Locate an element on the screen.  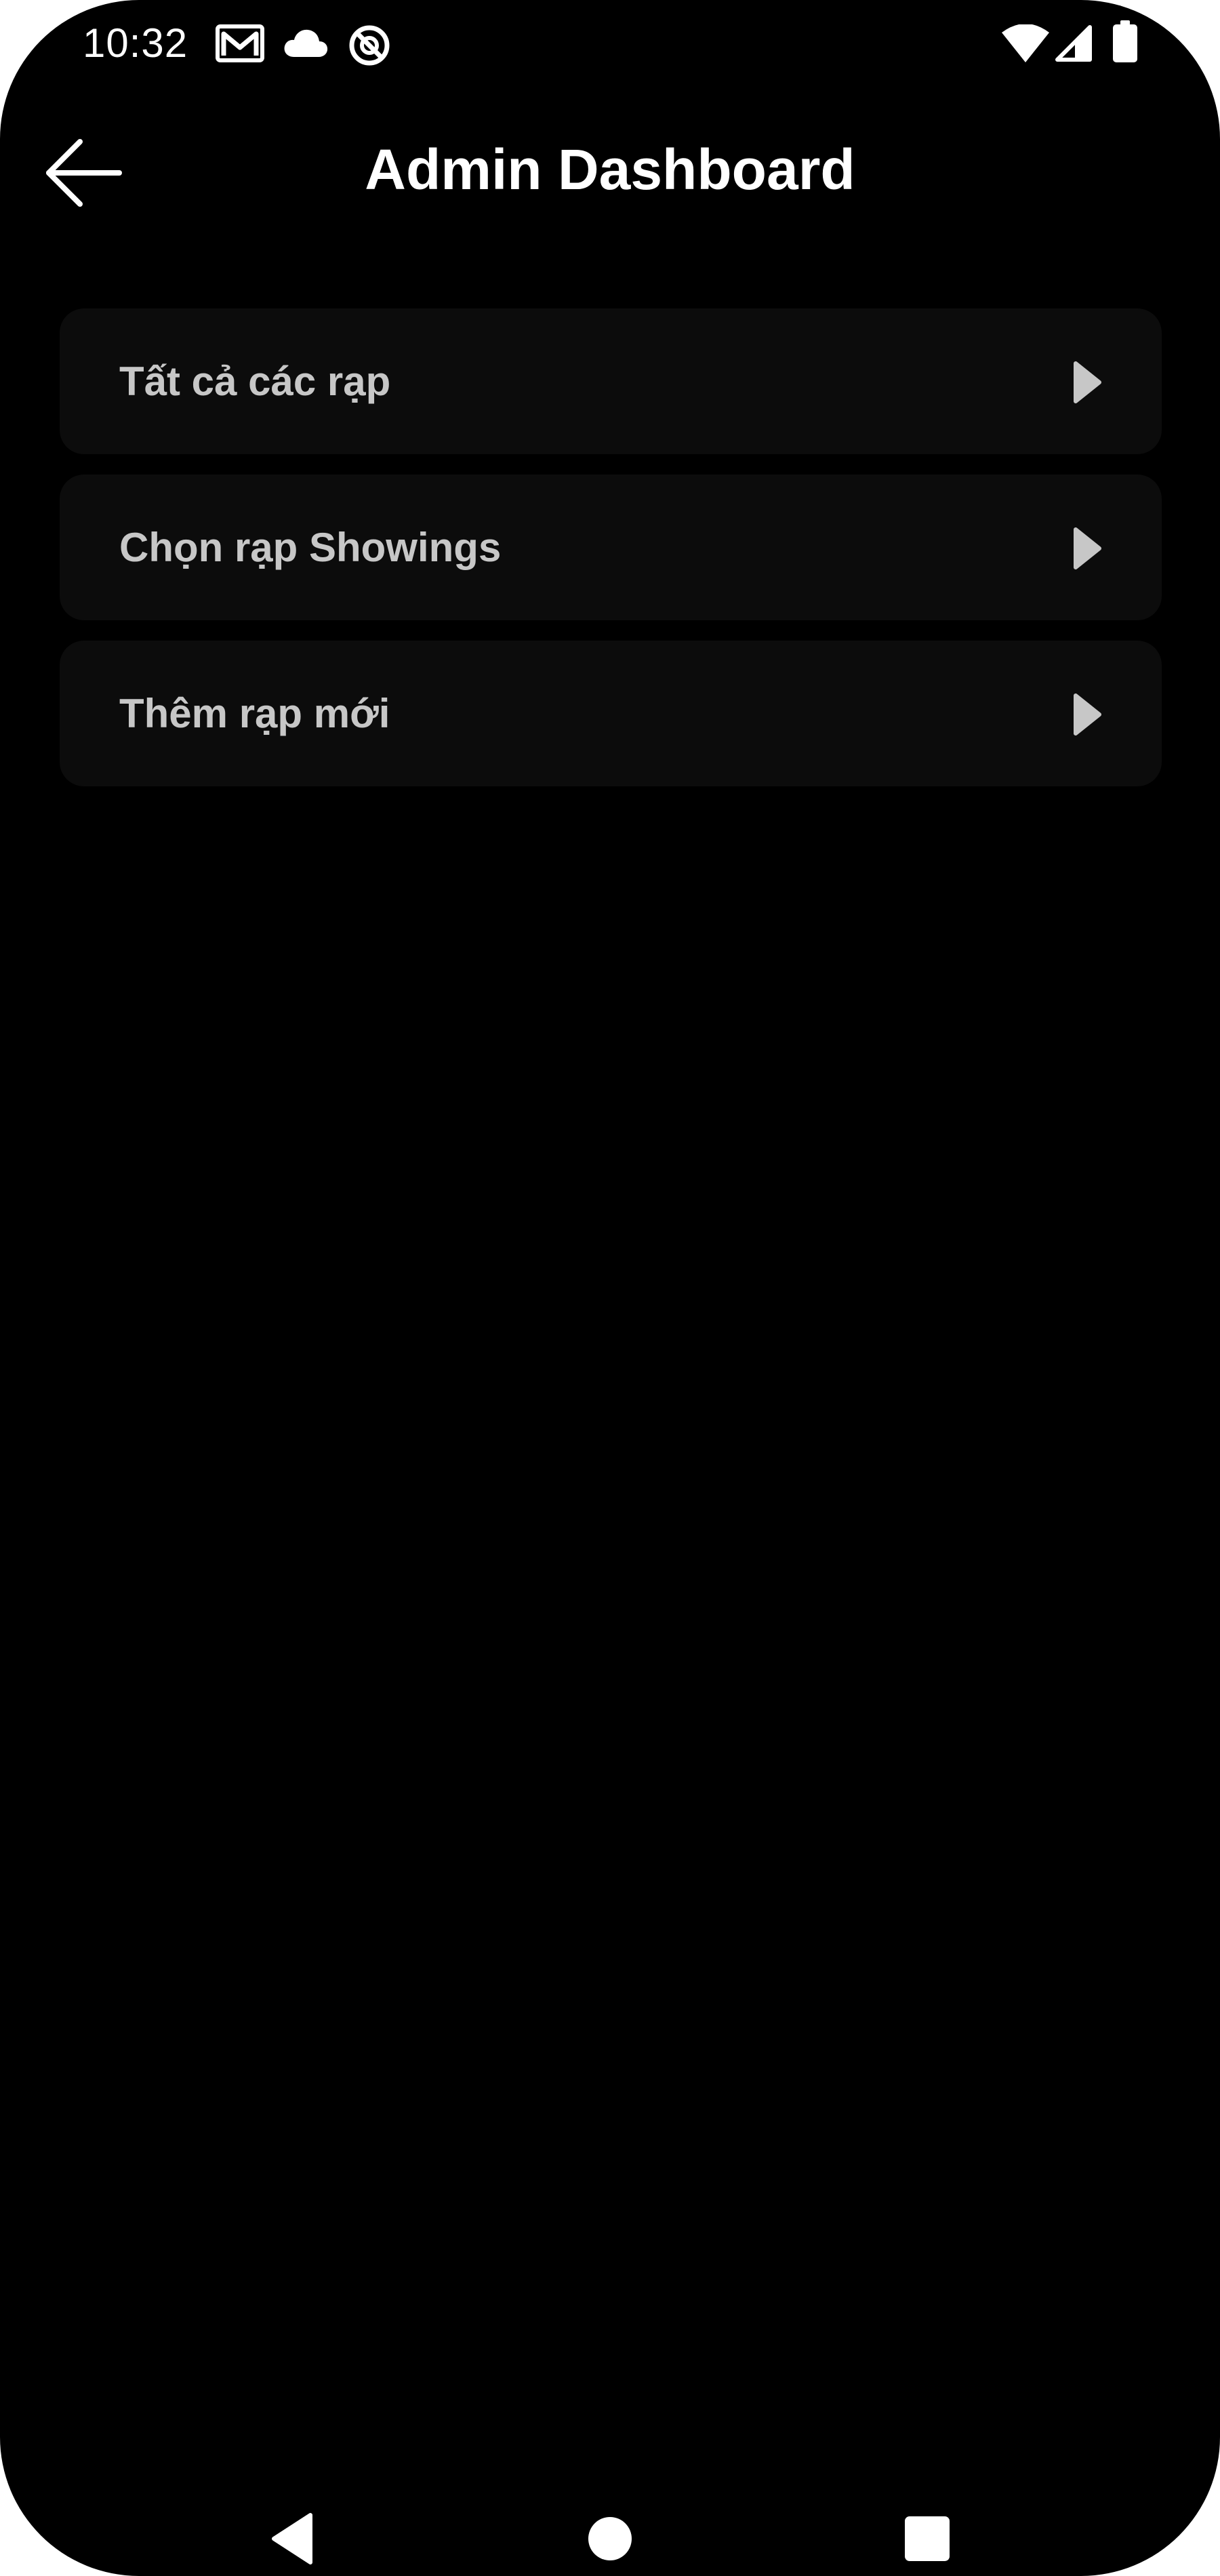
menu-item-label: Chọn rạp Showings is located at coordinates (310, 547).